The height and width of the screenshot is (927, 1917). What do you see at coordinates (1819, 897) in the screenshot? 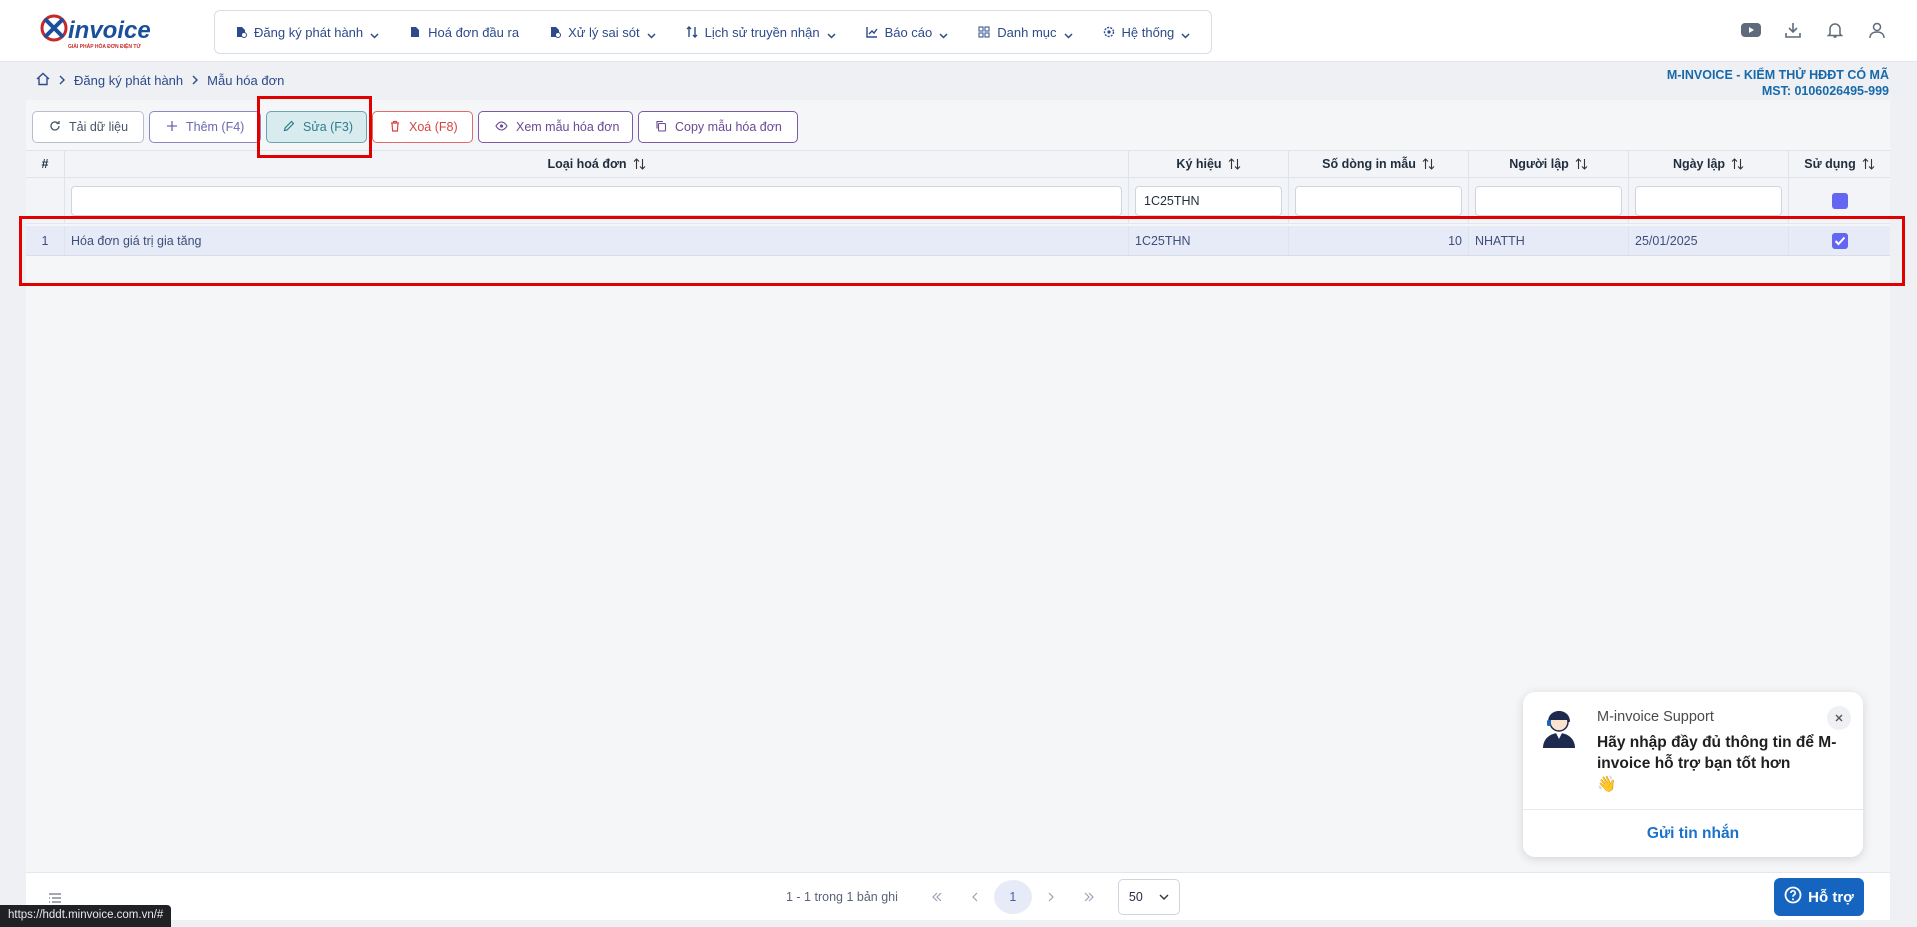
I see `support-button: Hỗ trợ` at bounding box center [1819, 897].